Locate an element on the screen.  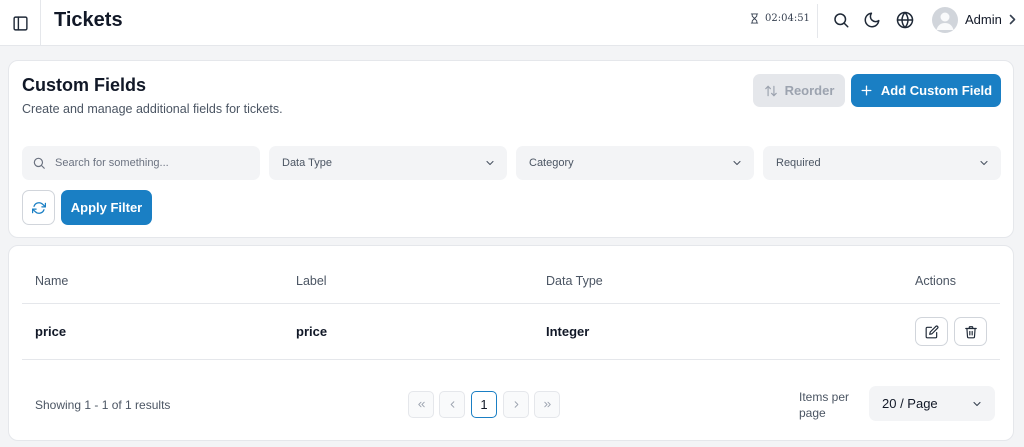
delete-button is located at coordinates (970, 331).